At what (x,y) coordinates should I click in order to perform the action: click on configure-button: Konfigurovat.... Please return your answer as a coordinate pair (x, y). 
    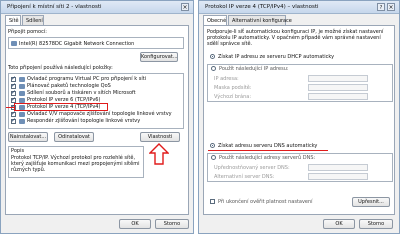
    Looking at the image, I should click on (159, 57).